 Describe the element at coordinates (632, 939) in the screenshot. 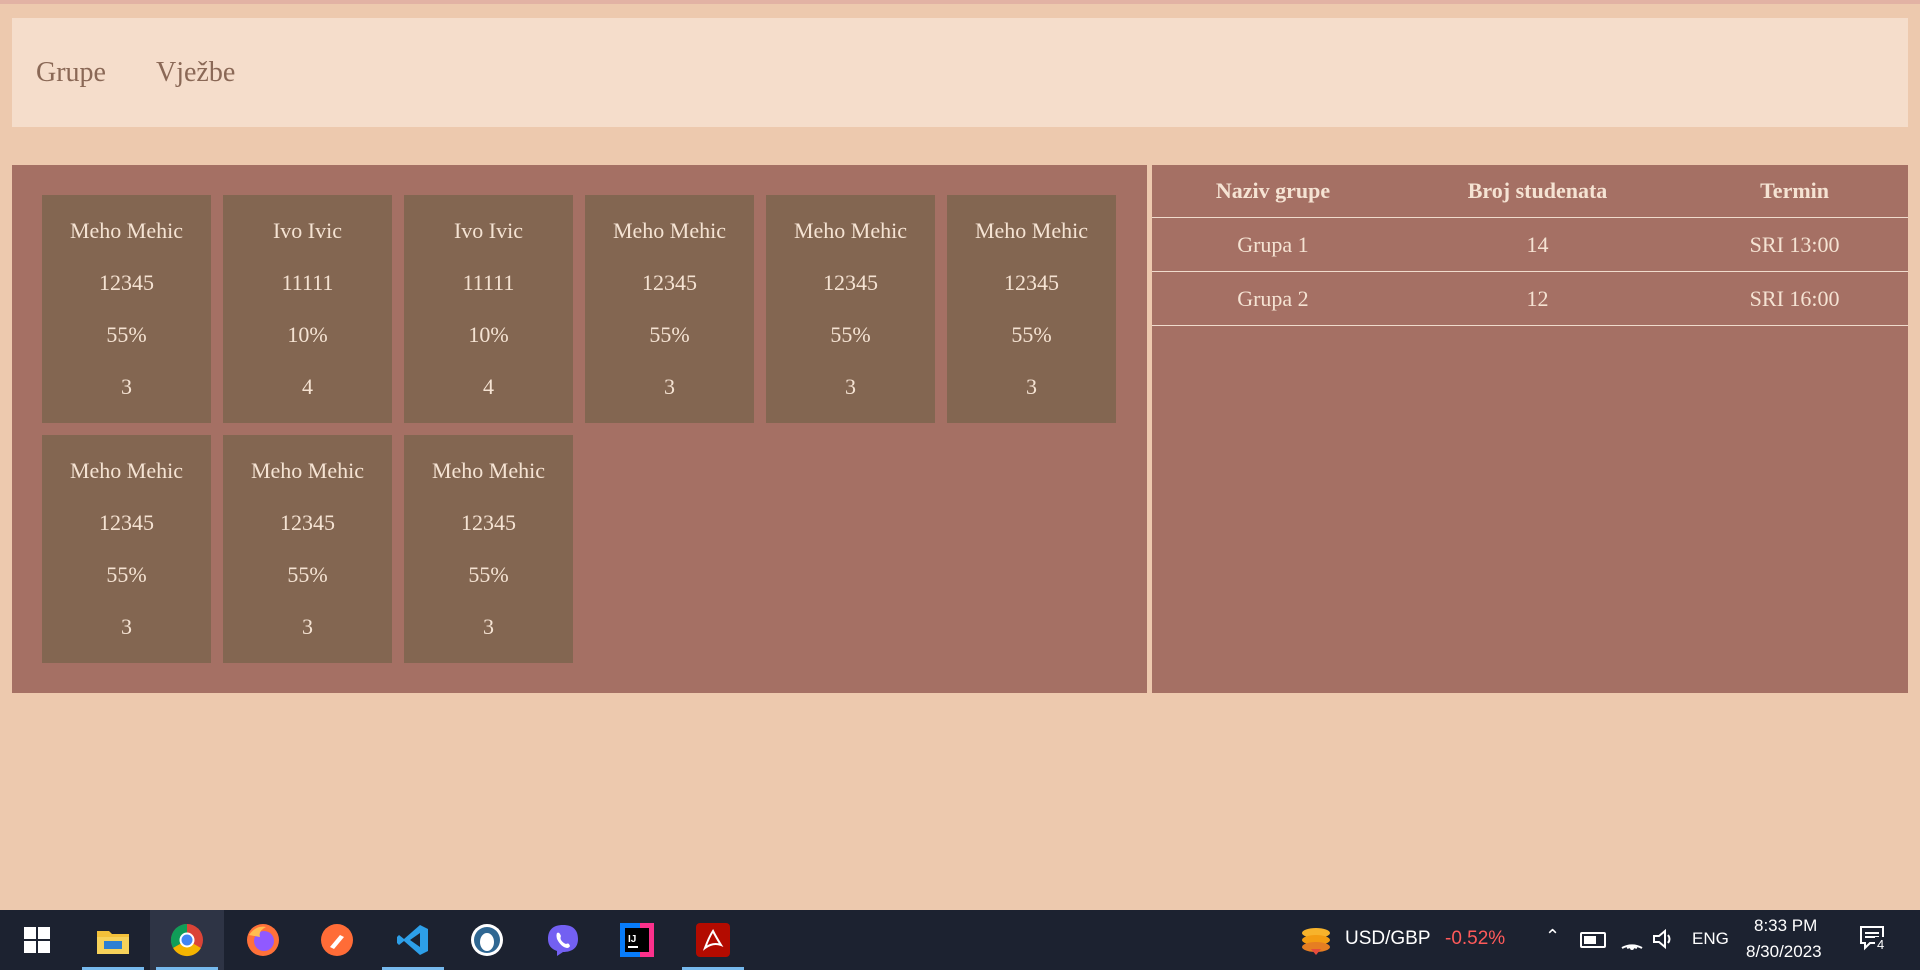

I see `svg-text: IJ` at that location.